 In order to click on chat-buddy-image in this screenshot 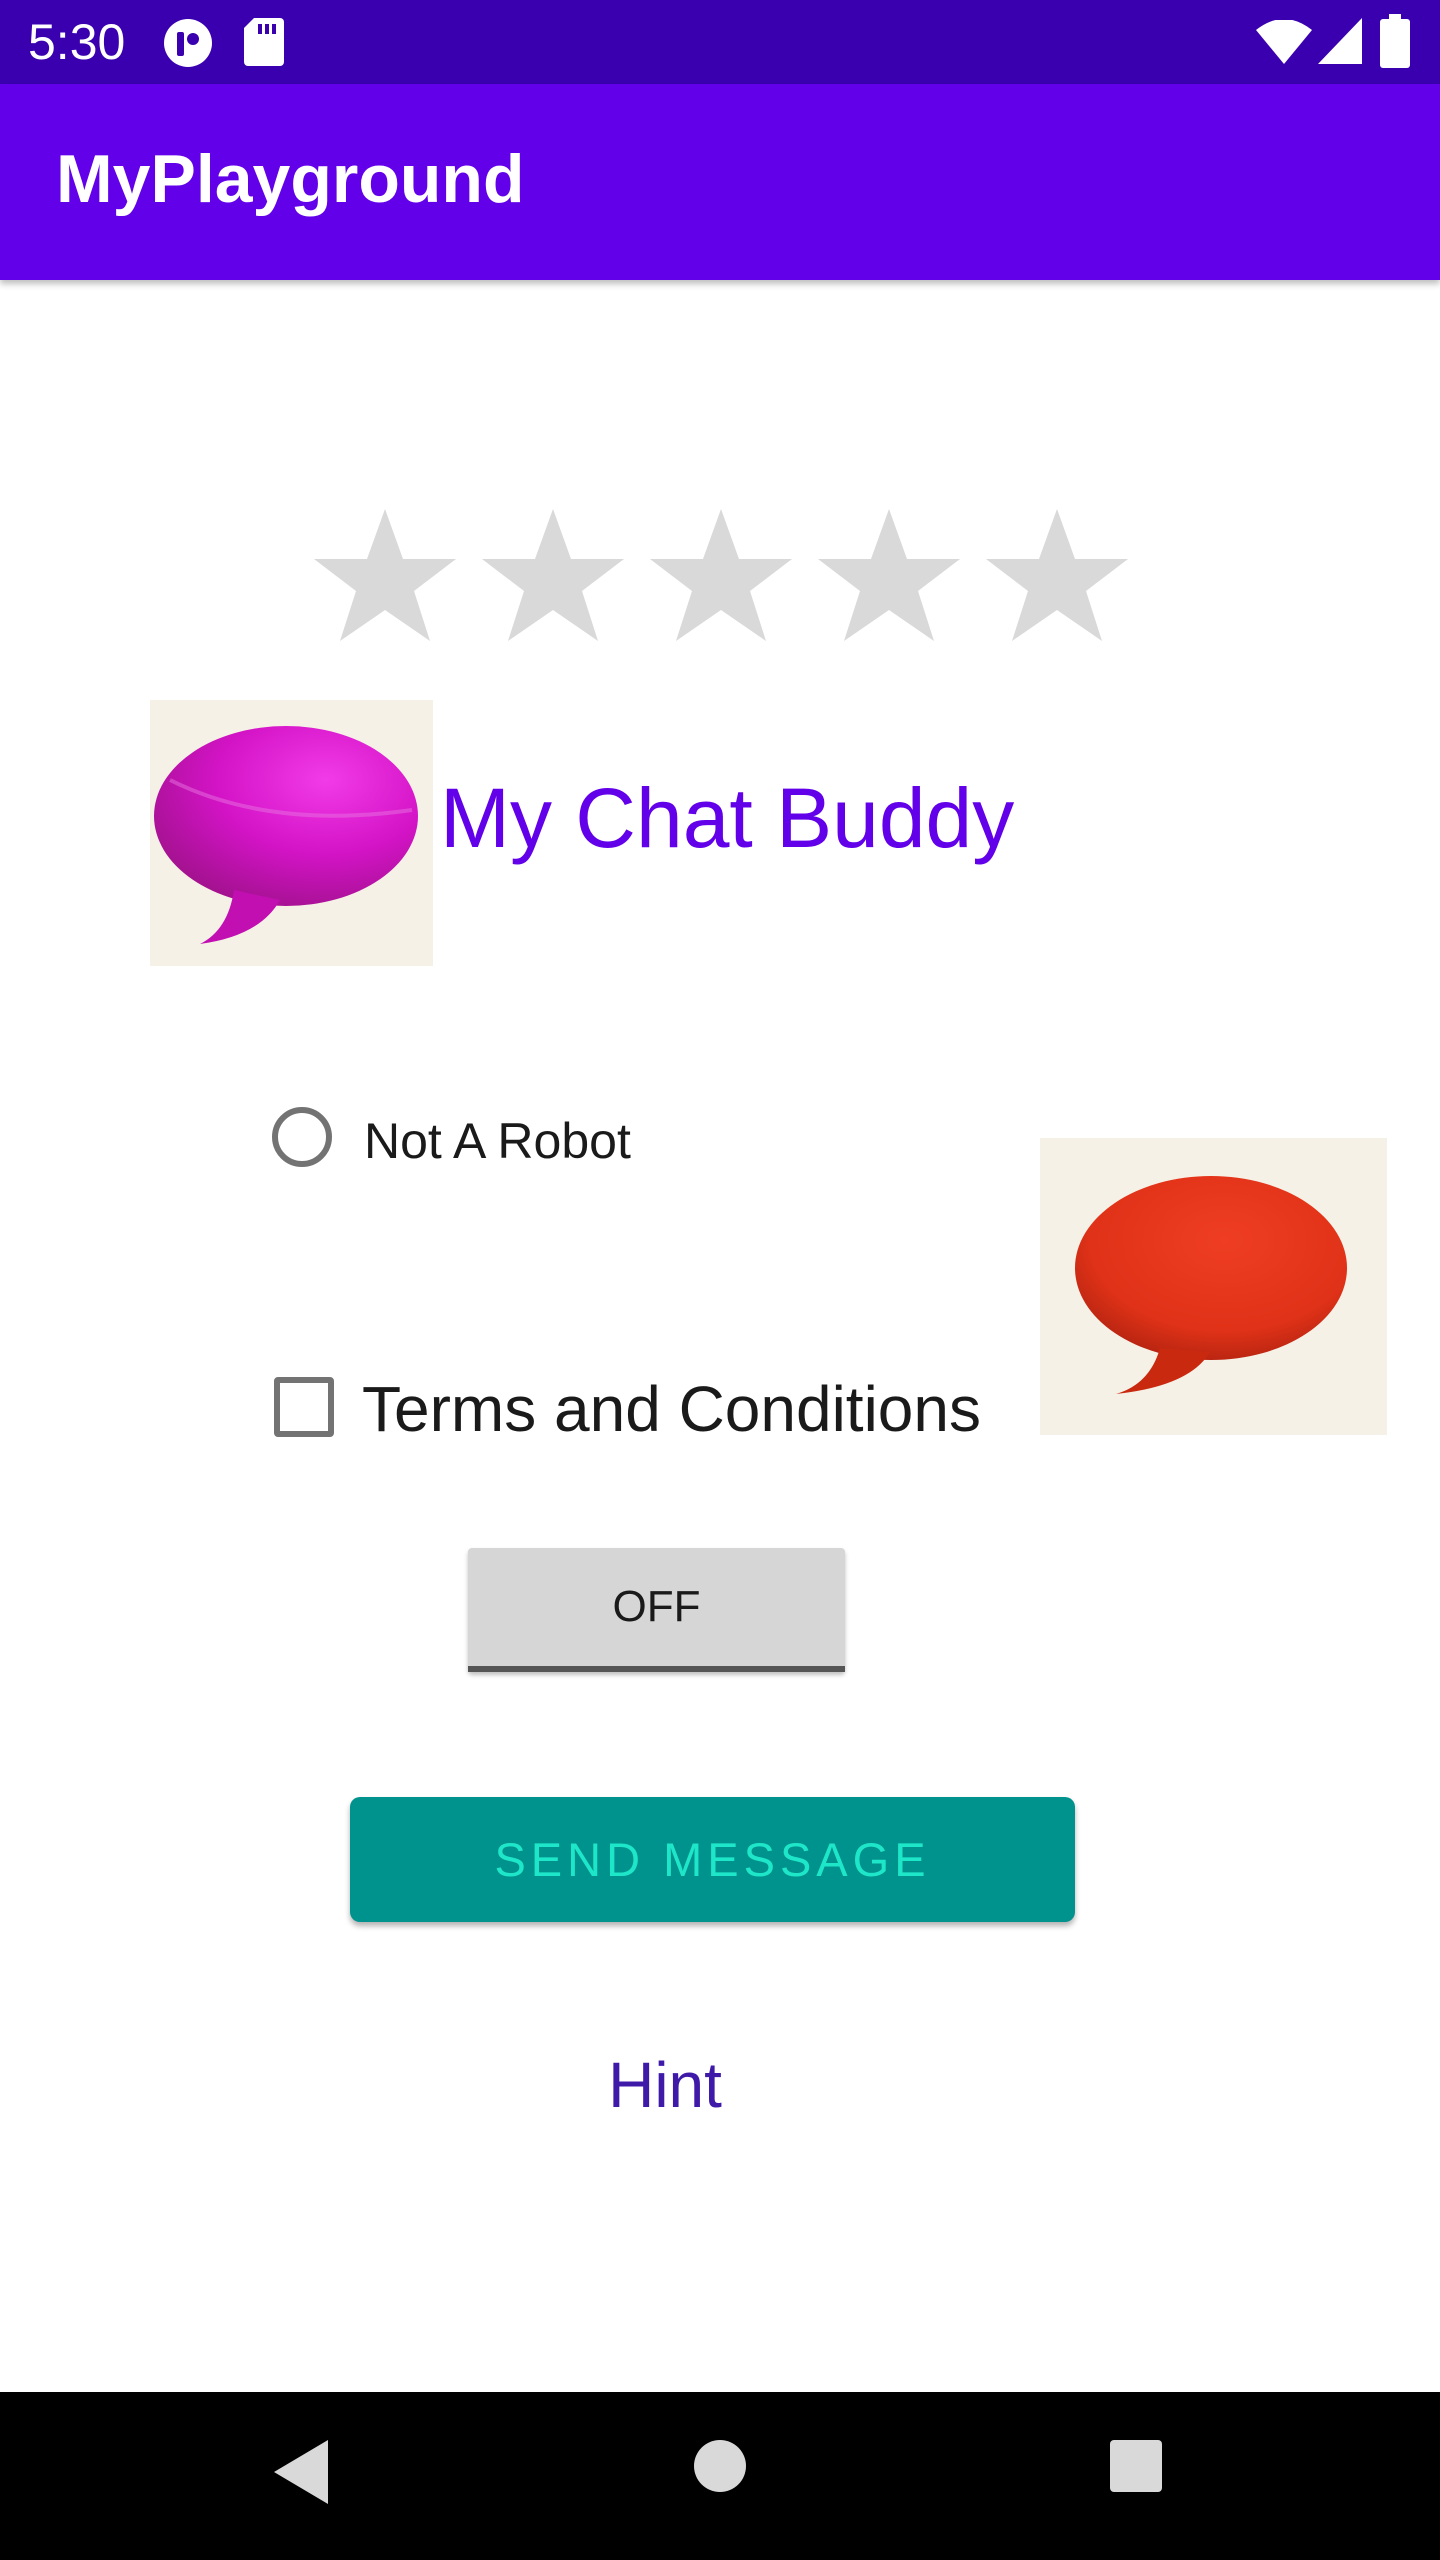, I will do `click(291, 833)`.